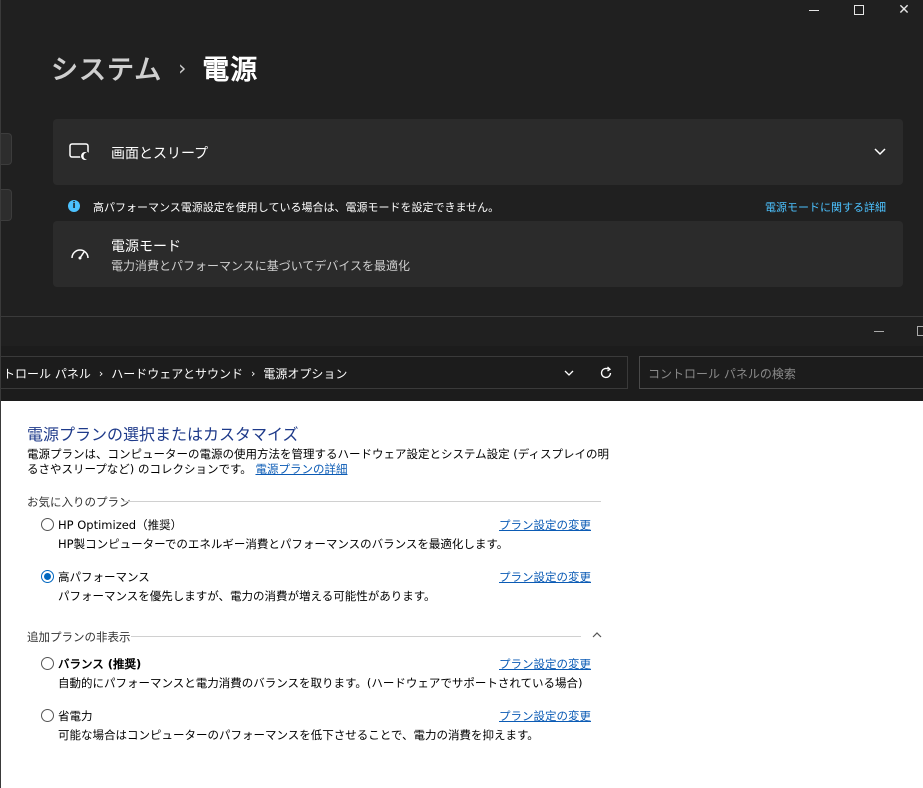  What do you see at coordinates (462, 331) in the screenshot?
I see `title-bar` at bounding box center [462, 331].